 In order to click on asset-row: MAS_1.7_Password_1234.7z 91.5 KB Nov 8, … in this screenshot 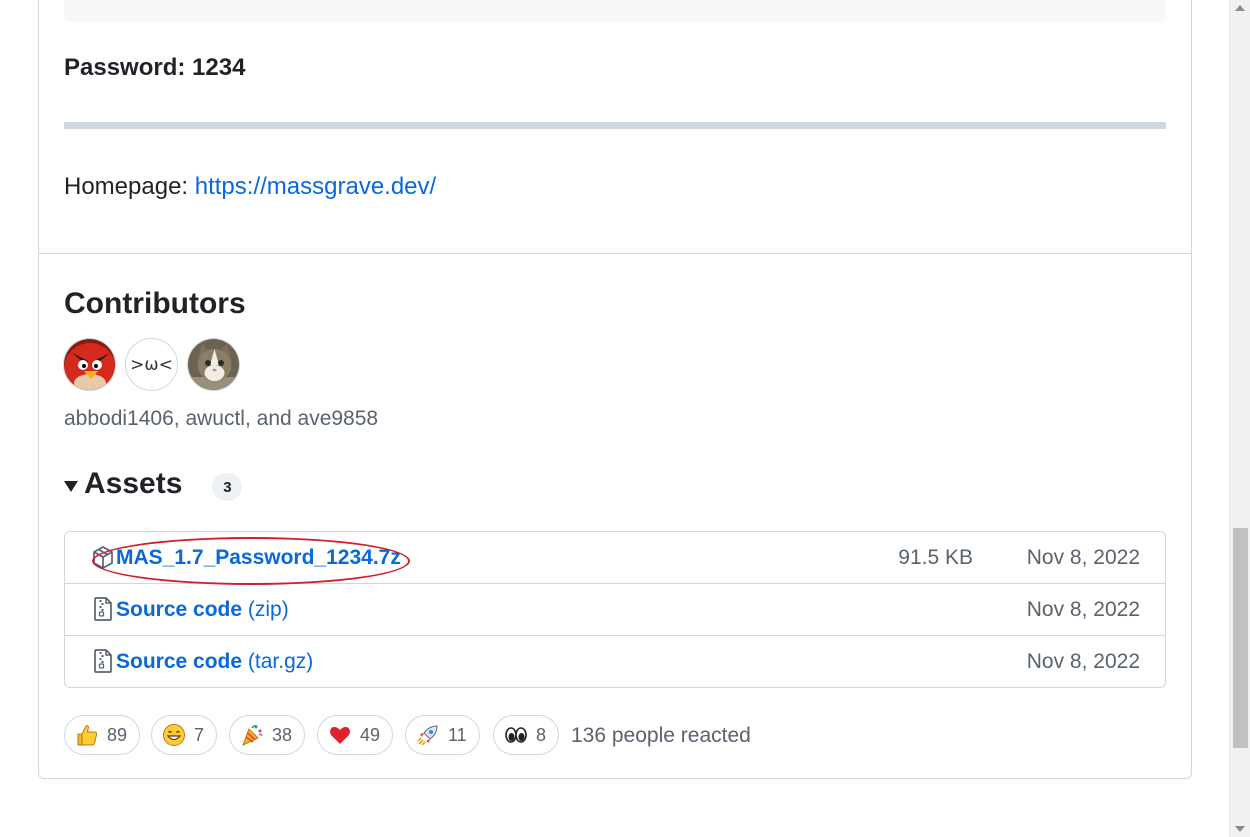, I will do `click(615, 558)`.